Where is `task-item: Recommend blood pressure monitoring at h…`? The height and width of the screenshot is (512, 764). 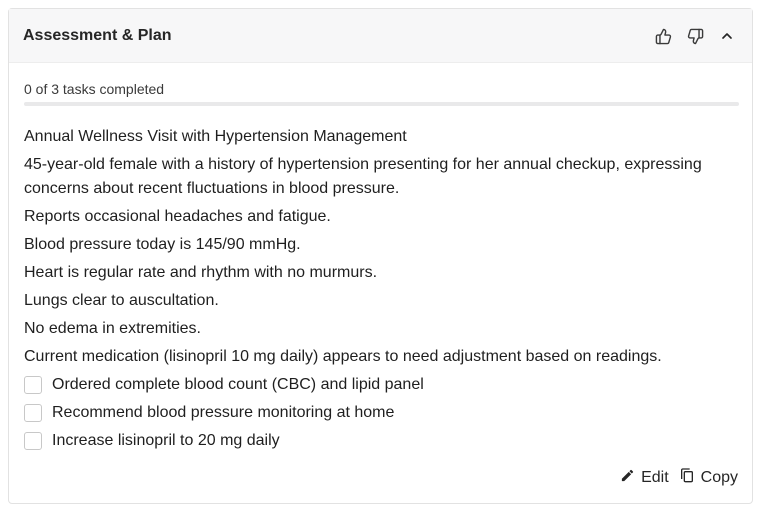 task-item: Recommend blood pressure monitoring at h… is located at coordinates (381, 413).